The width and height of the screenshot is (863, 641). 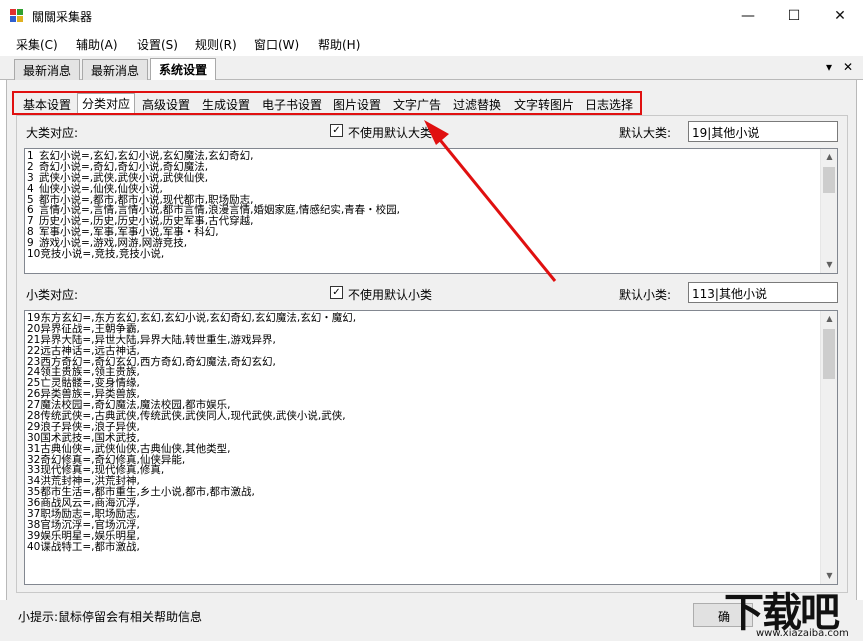 What do you see at coordinates (828, 447) in the screenshot?
I see `minor-scrollbar: ▲ ▼` at bounding box center [828, 447].